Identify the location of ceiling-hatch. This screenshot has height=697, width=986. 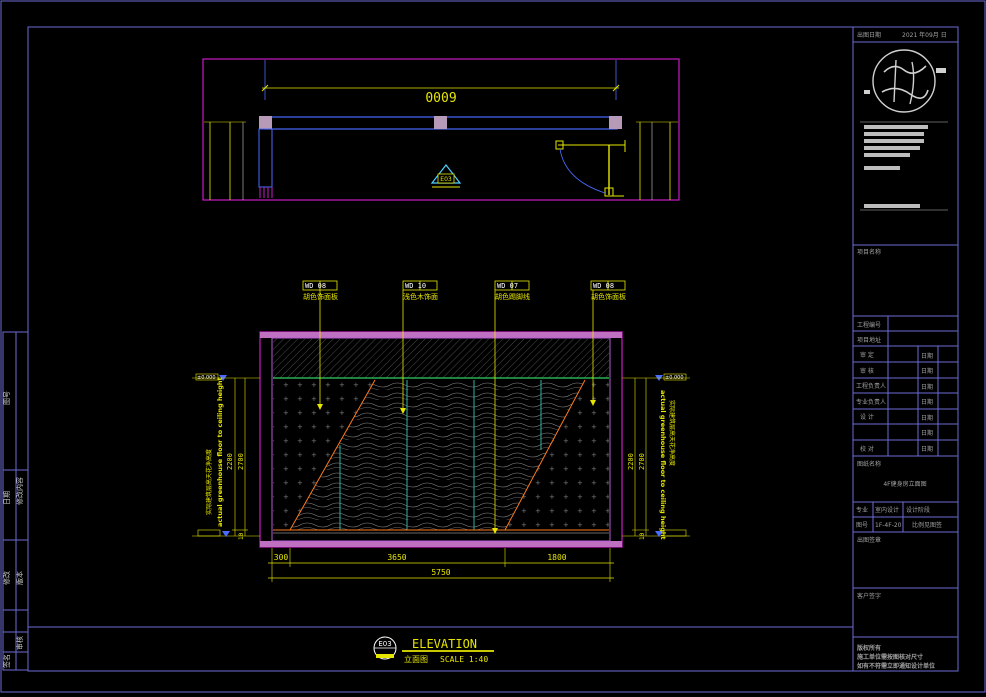
(441, 358).